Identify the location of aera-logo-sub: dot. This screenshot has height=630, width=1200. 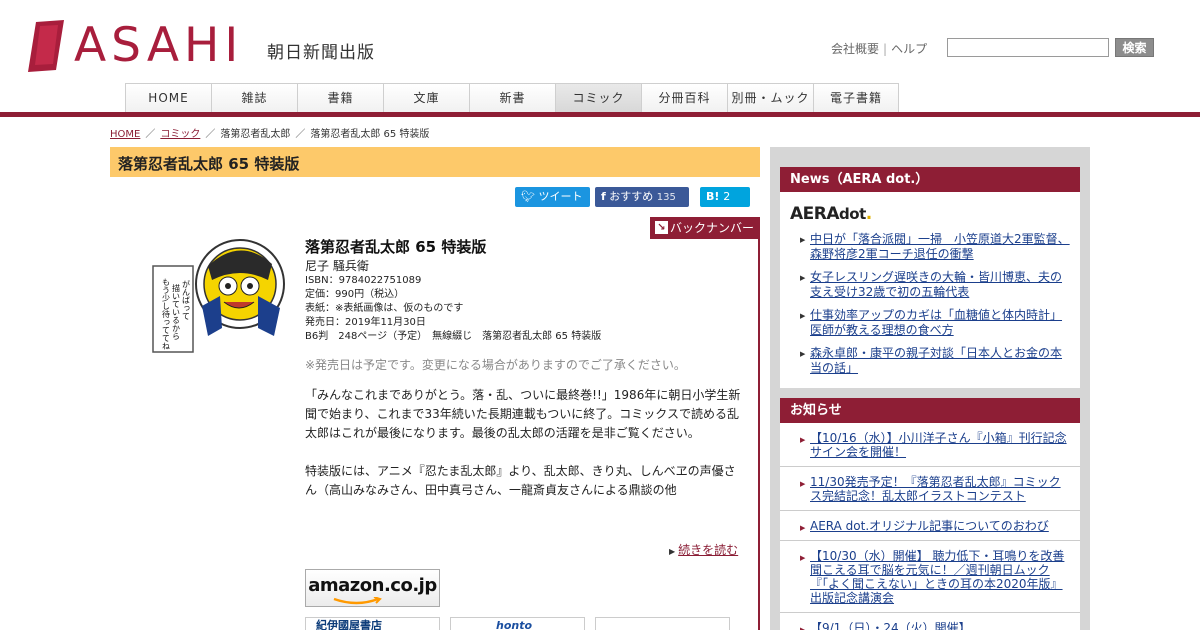
(852, 214).